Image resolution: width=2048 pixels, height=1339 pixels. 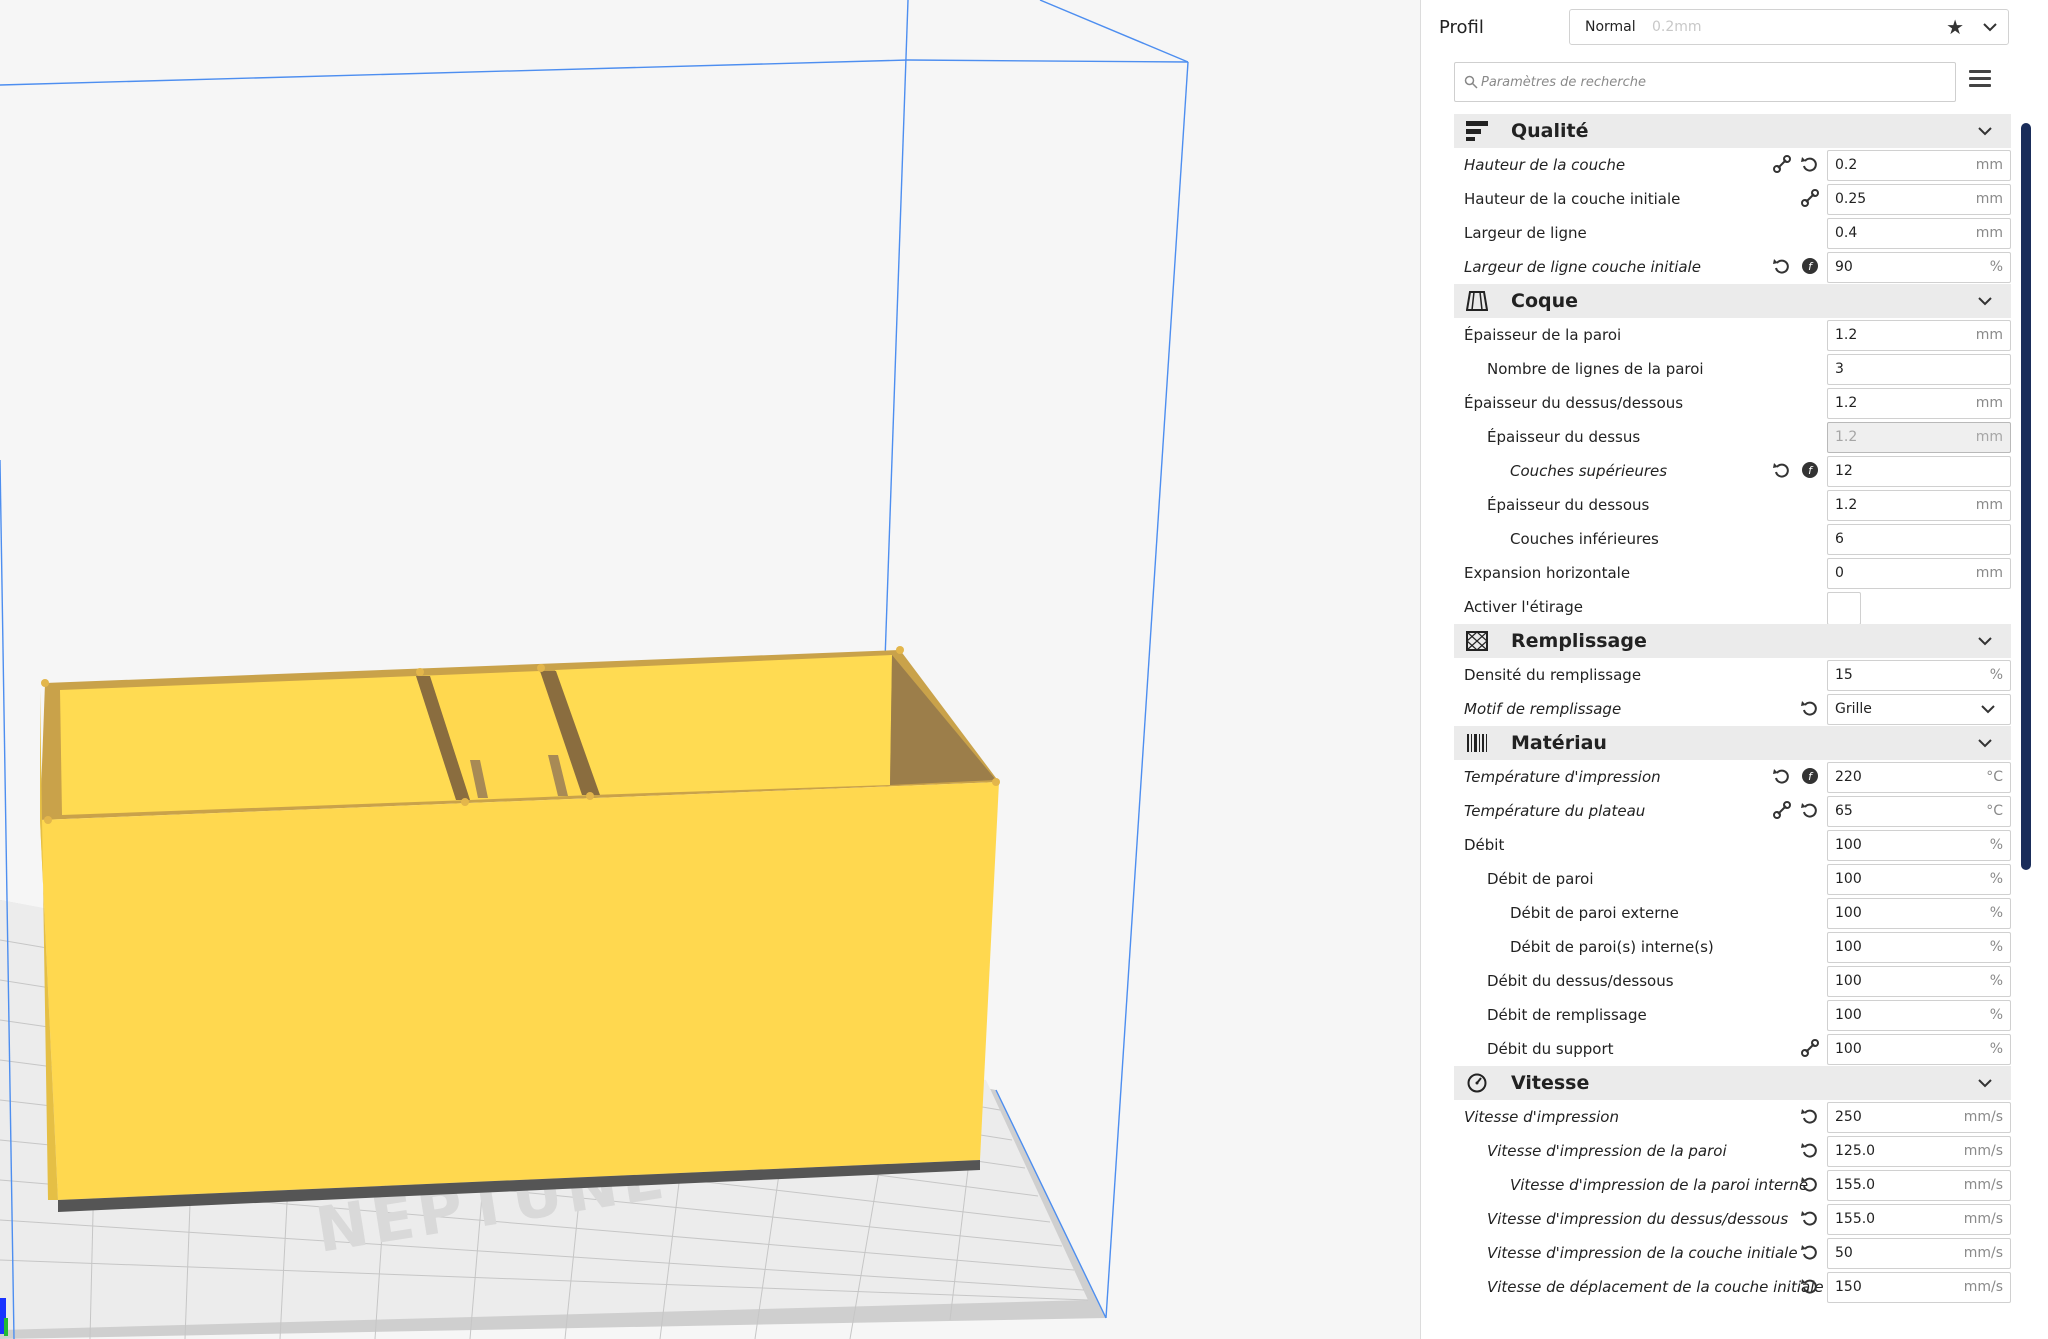 I want to click on setting-label: Hauteur de la couche, so click(x=1545, y=165).